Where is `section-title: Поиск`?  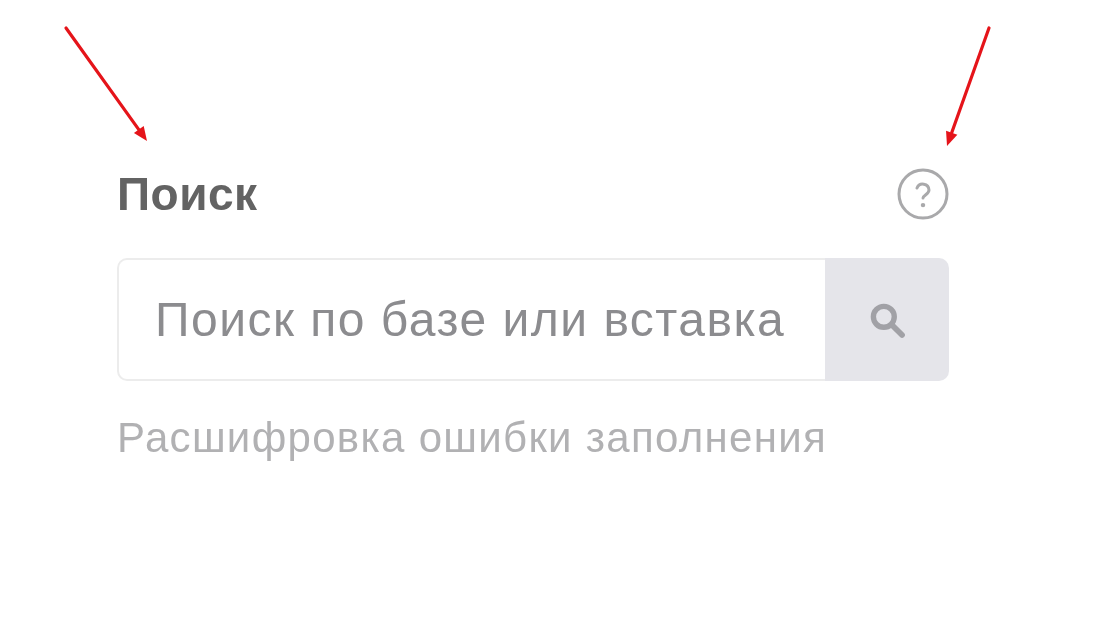 section-title: Поиск is located at coordinates (187, 194).